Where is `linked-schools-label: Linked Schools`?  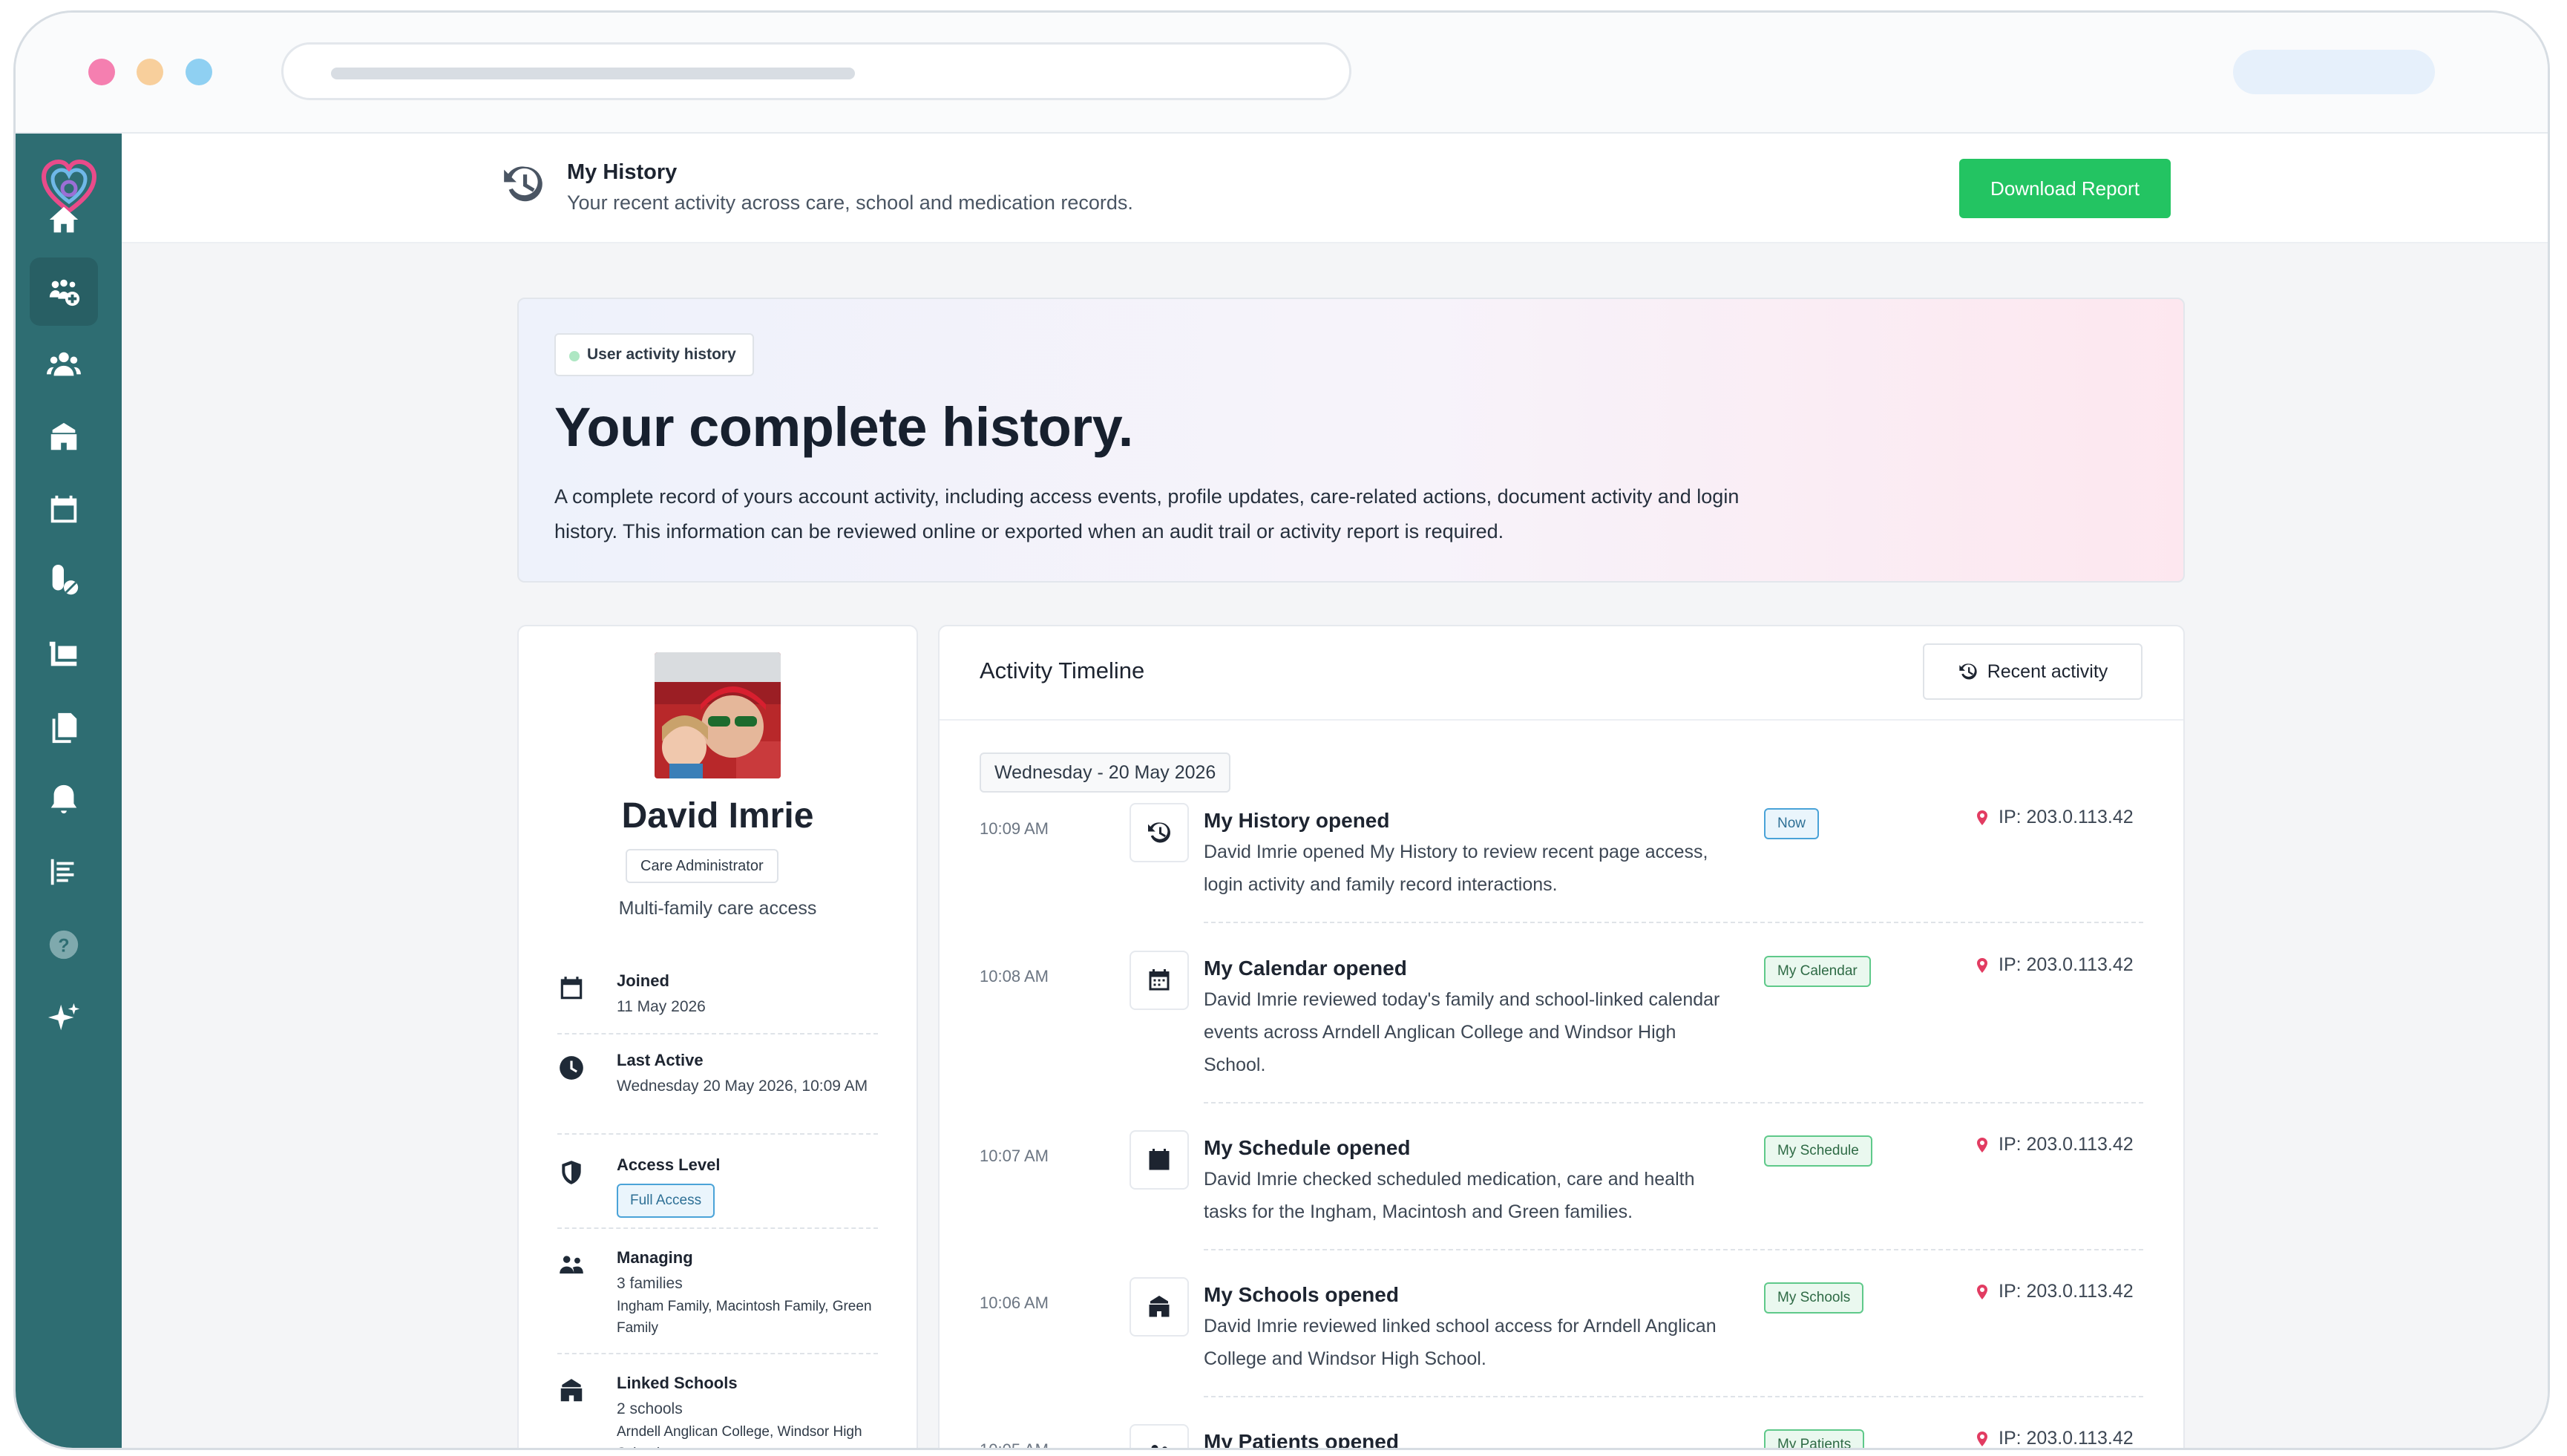
linked-schools-label: Linked Schools is located at coordinates (677, 1383).